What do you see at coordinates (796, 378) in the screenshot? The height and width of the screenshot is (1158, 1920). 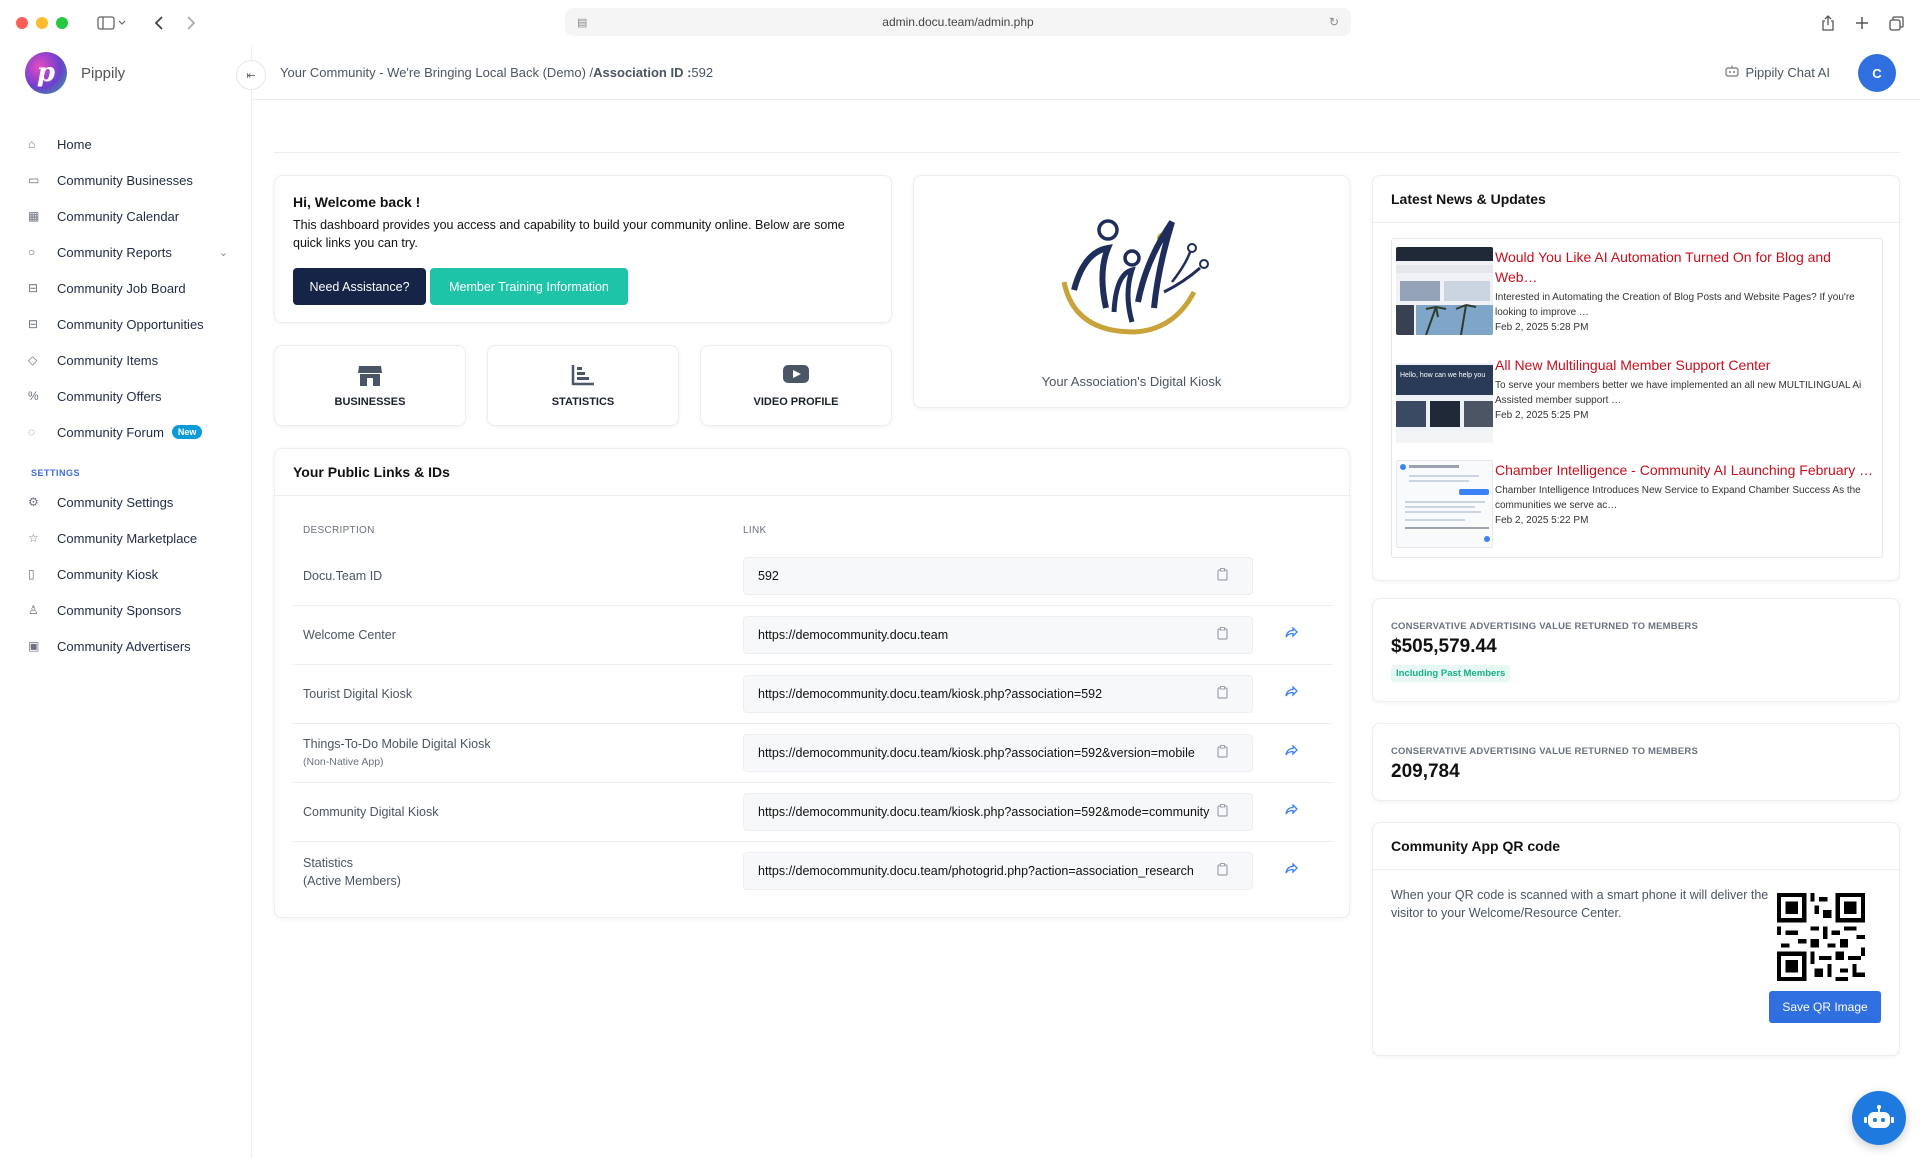 I see `youtube-icon` at bounding box center [796, 378].